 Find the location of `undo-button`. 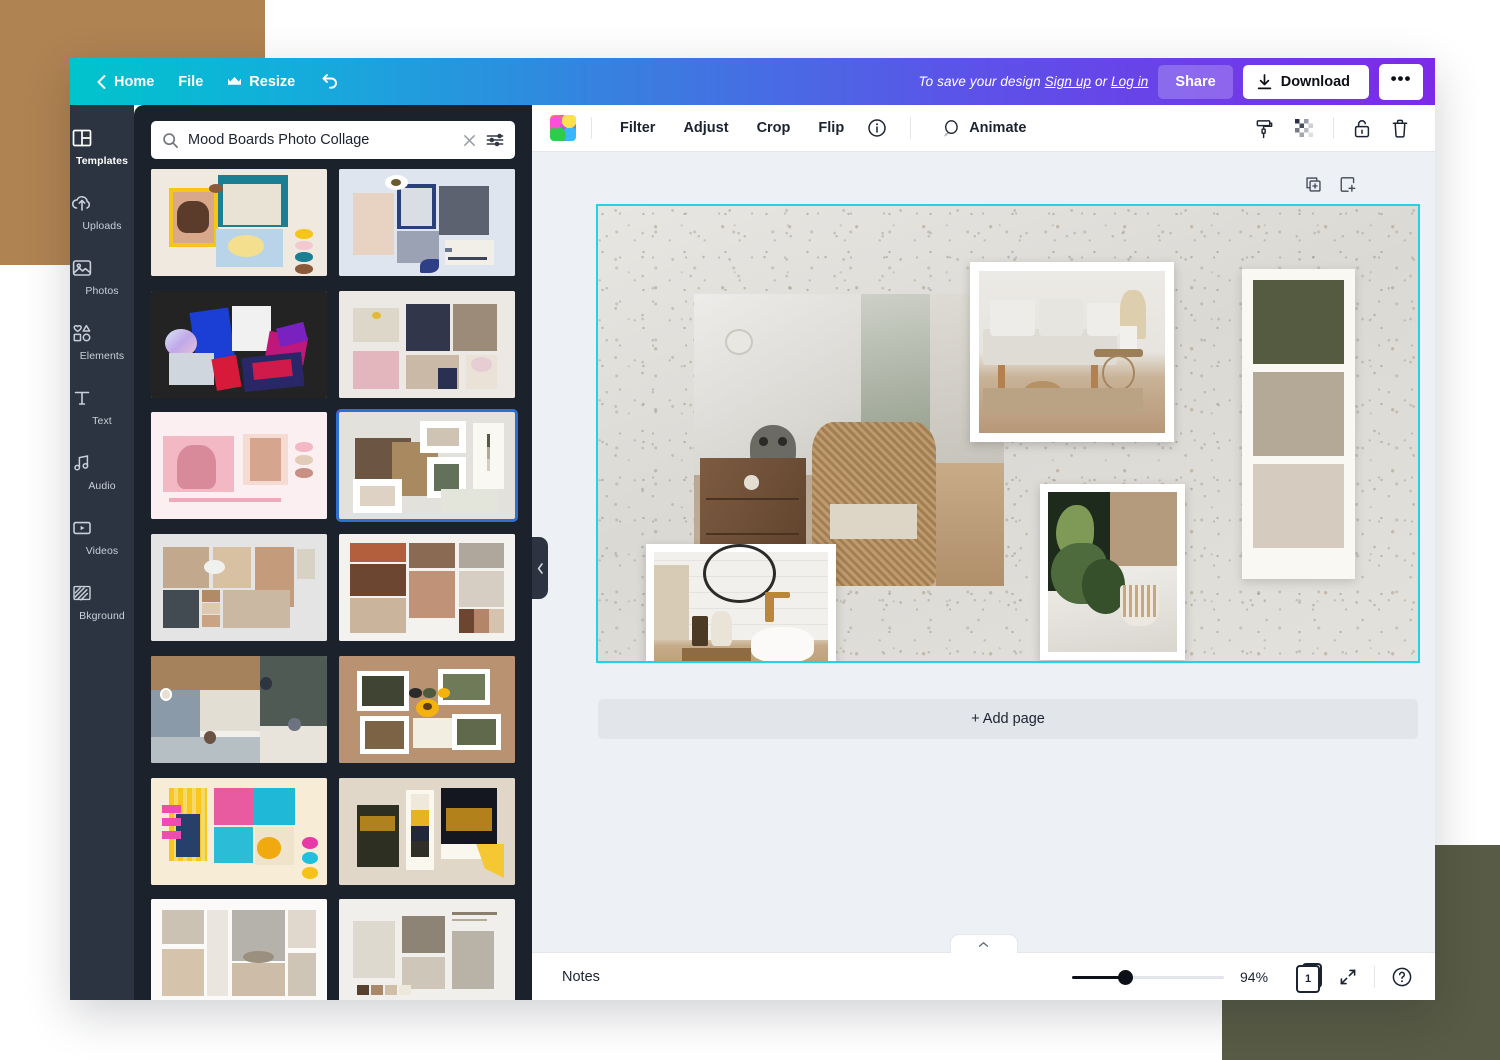

undo-button is located at coordinates (329, 82).